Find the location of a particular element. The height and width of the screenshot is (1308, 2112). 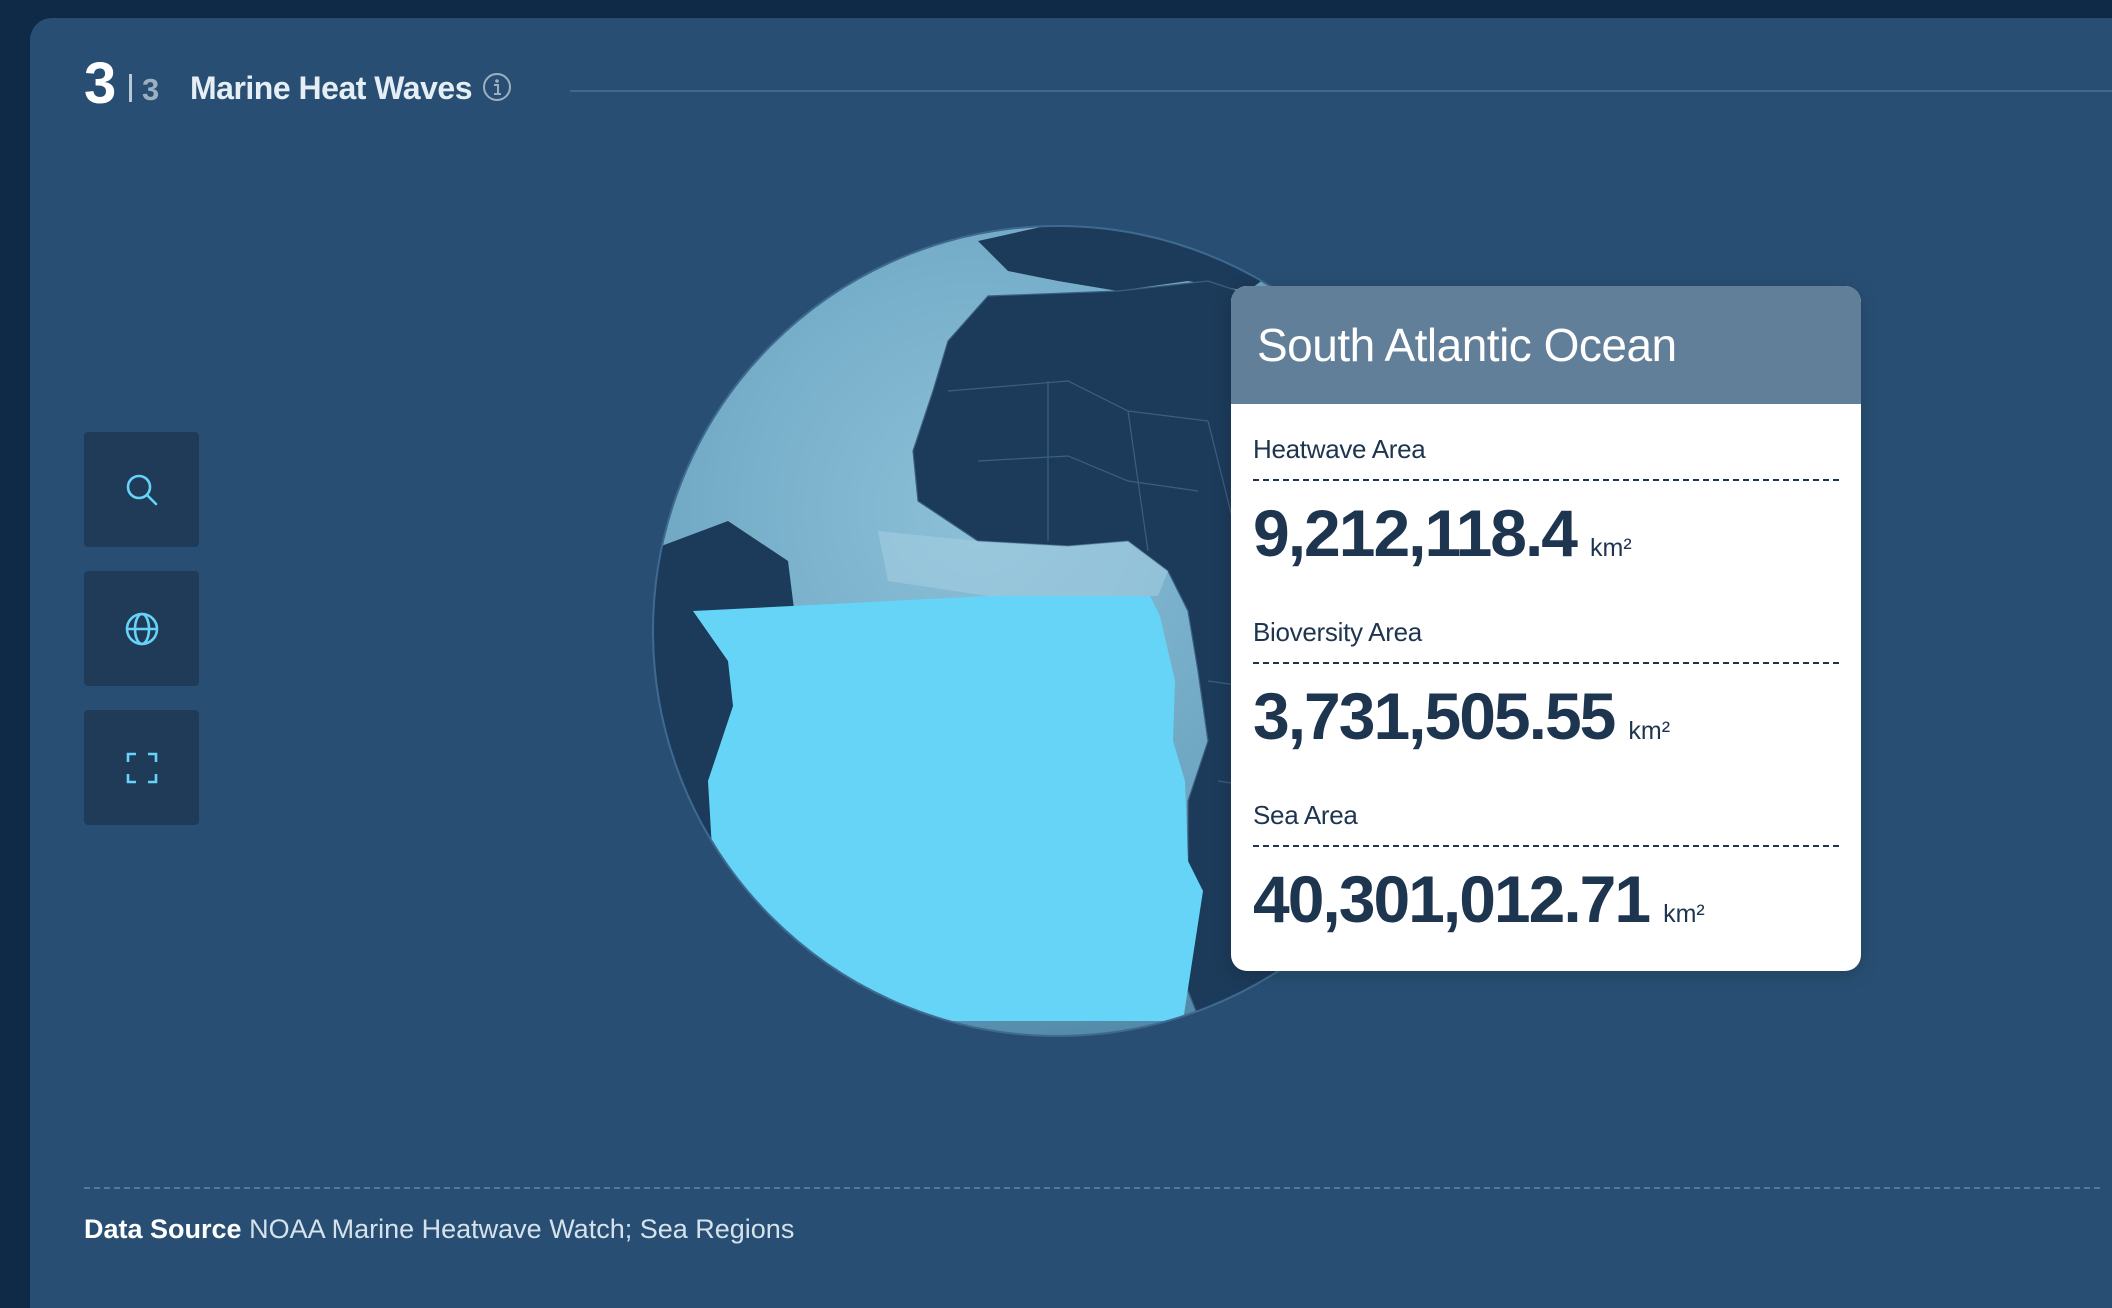

tooltip-title: South Atlantic Ocean is located at coordinates (1467, 345).